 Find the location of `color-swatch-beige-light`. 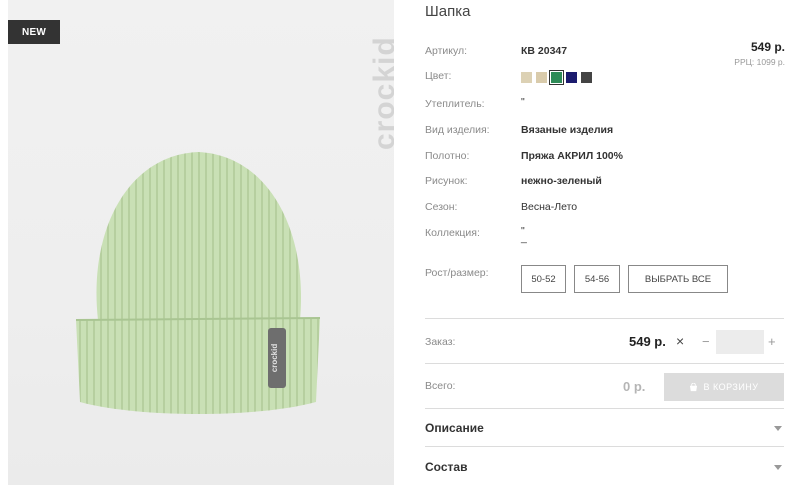

color-swatch-beige-light is located at coordinates (526, 77).